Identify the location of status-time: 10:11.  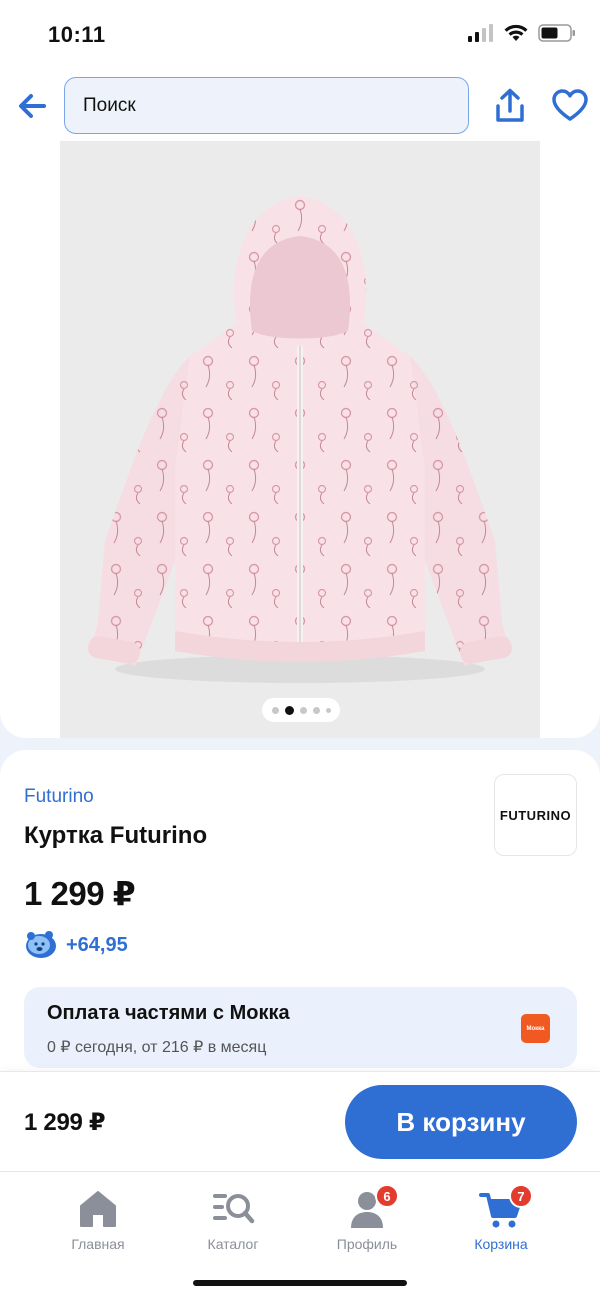
(77, 34).